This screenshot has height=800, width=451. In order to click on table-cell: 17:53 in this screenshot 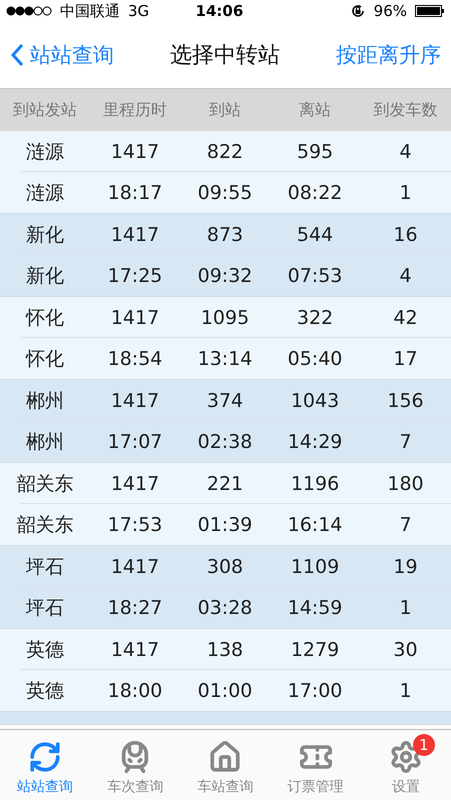, I will do `click(135, 525)`.